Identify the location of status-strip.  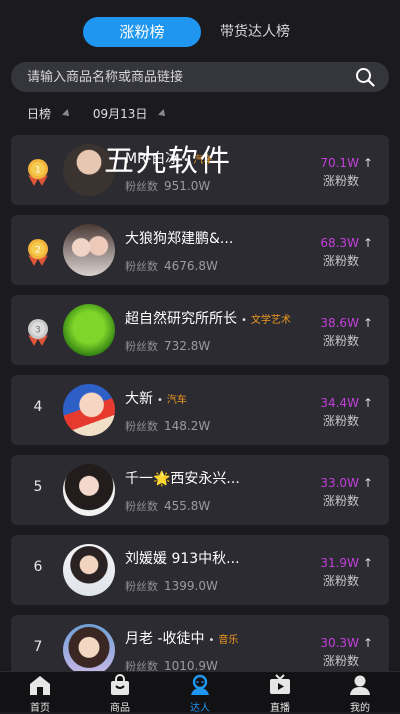
(200, 2).